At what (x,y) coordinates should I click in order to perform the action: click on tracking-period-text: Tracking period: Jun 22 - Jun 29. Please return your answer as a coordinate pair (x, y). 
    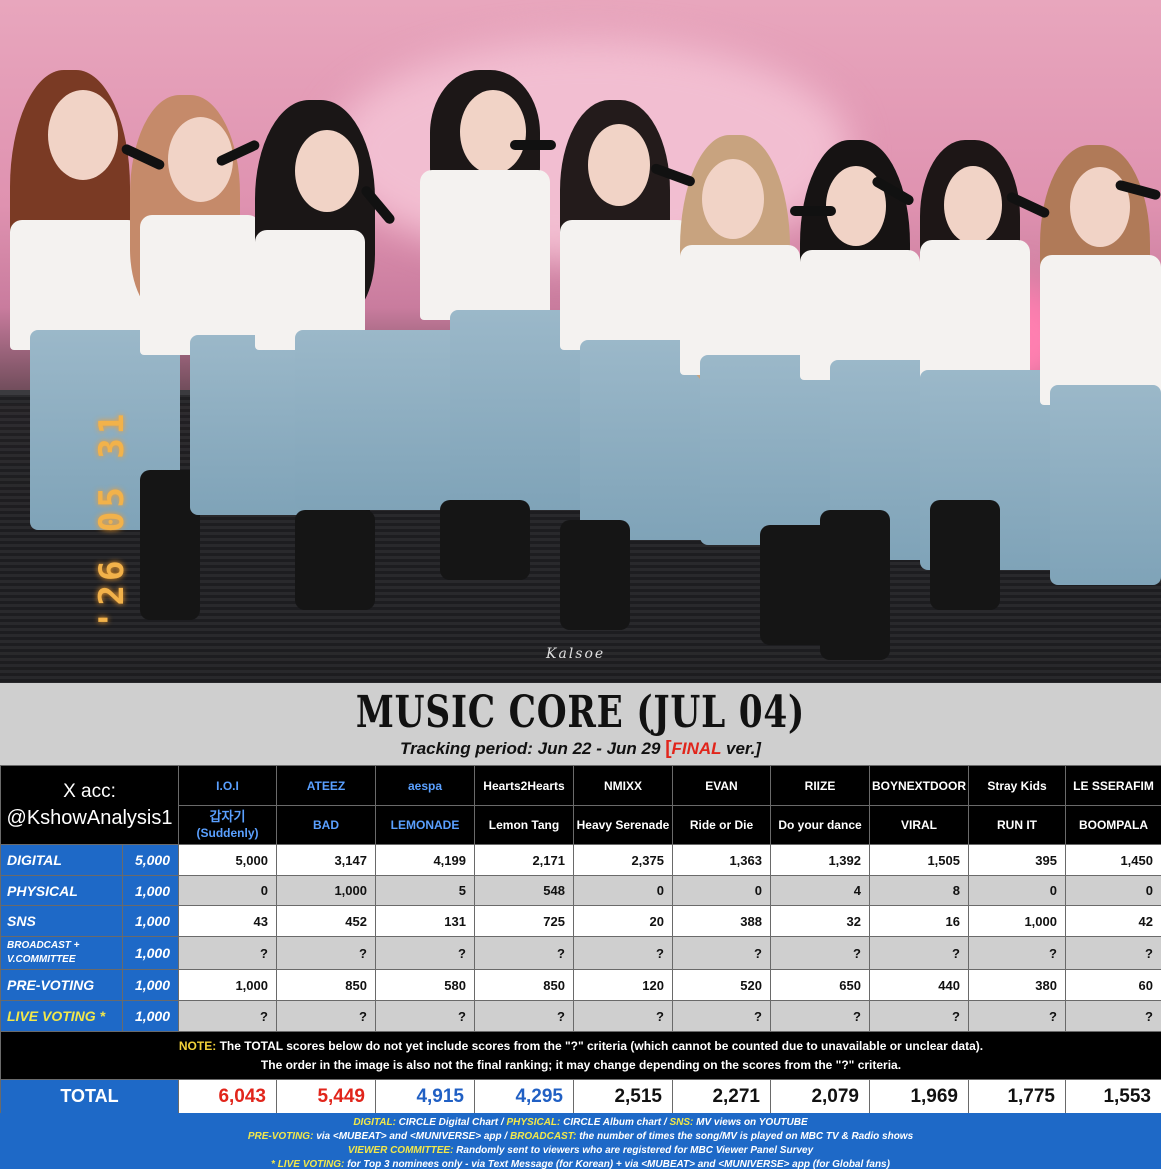
    Looking at the image, I should click on (530, 748).